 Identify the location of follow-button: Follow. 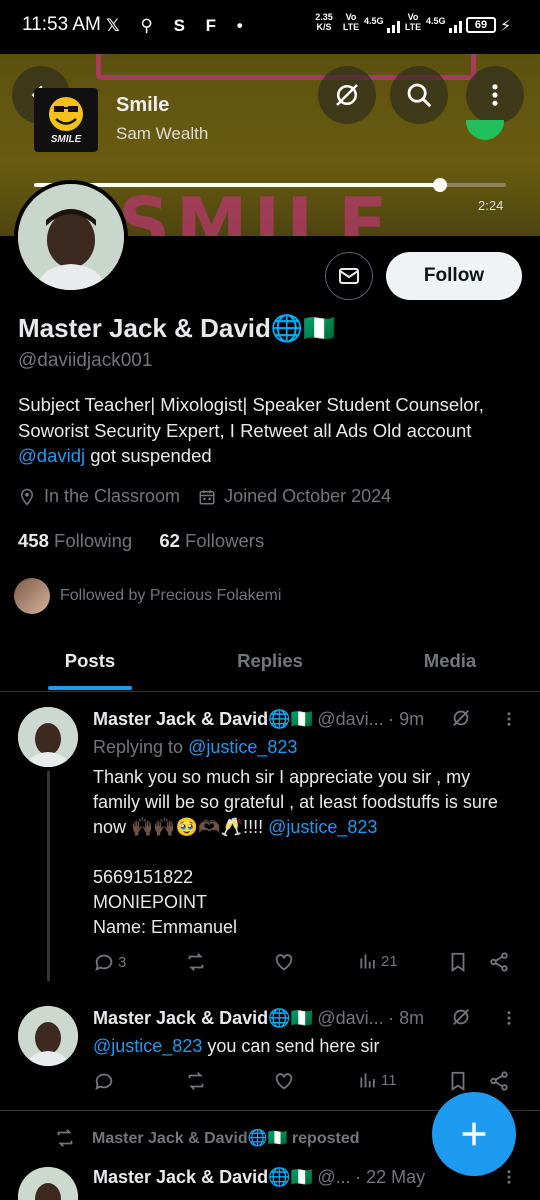
(454, 276).